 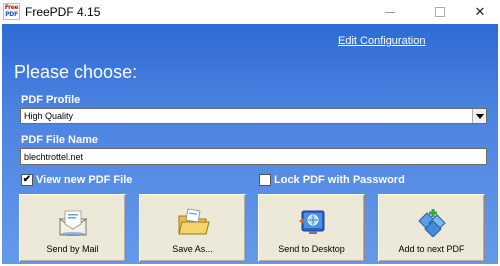 I want to click on chevron-down-icon, so click(x=479, y=116).